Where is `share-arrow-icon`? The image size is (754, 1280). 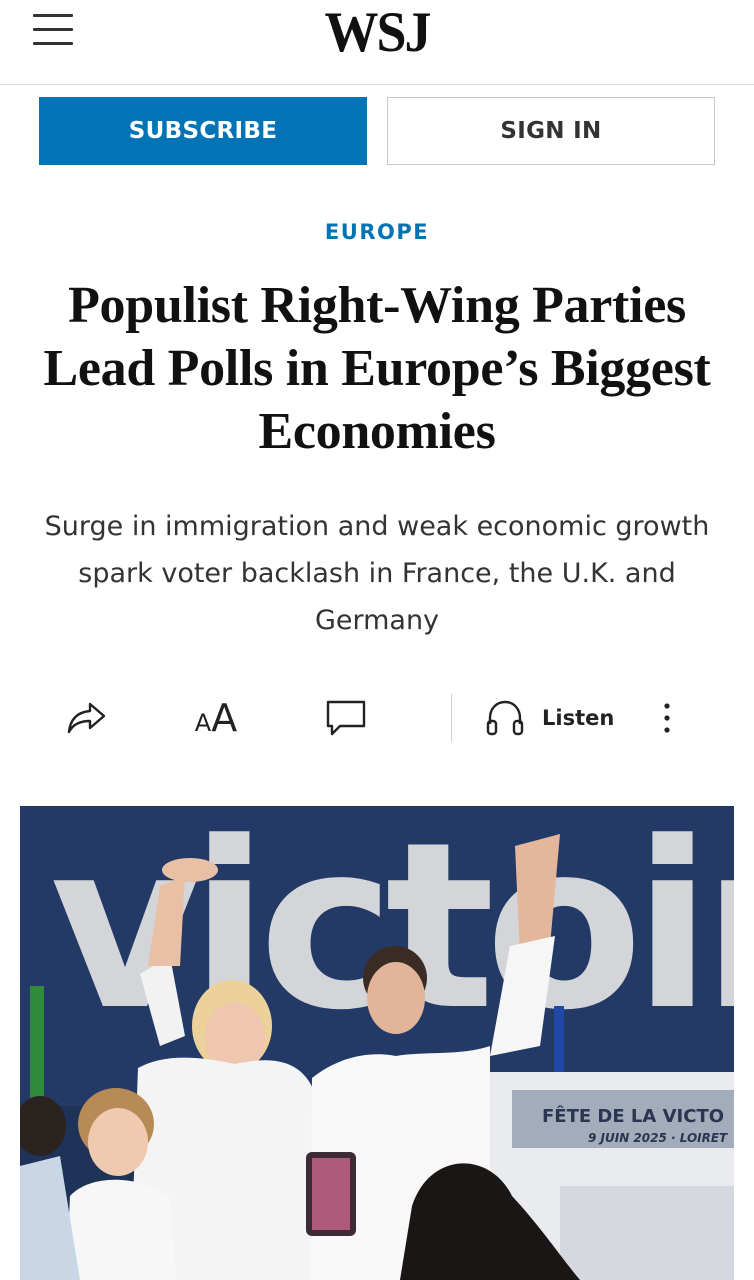 share-arrow-icon is located at coordinates (86, 718).